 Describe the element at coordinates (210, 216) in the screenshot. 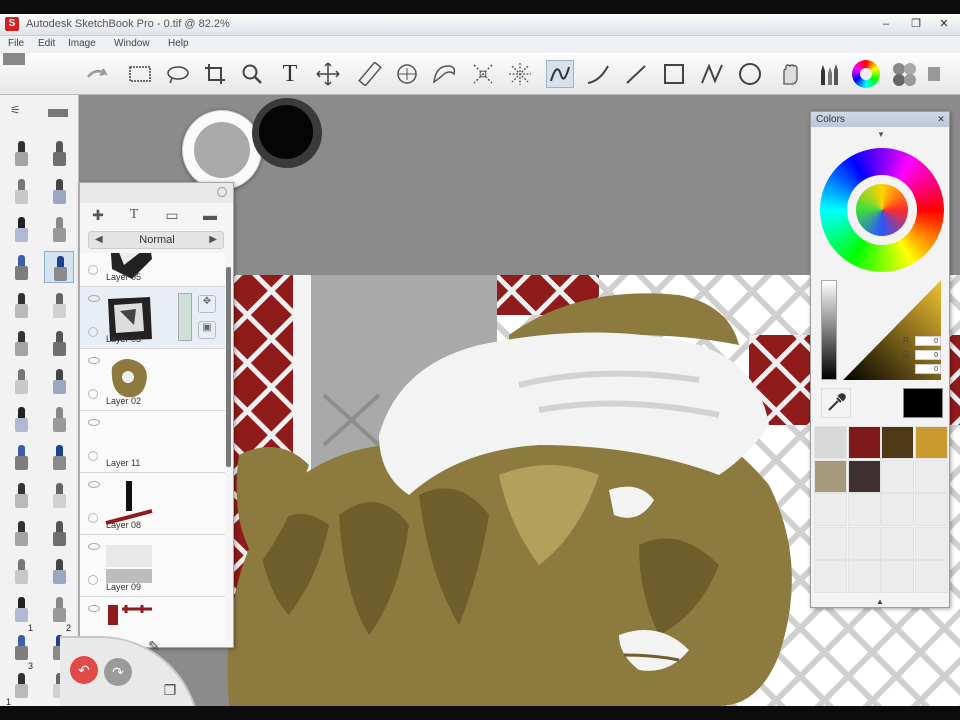

I see `delete-layer-icon: ▬` at that location.